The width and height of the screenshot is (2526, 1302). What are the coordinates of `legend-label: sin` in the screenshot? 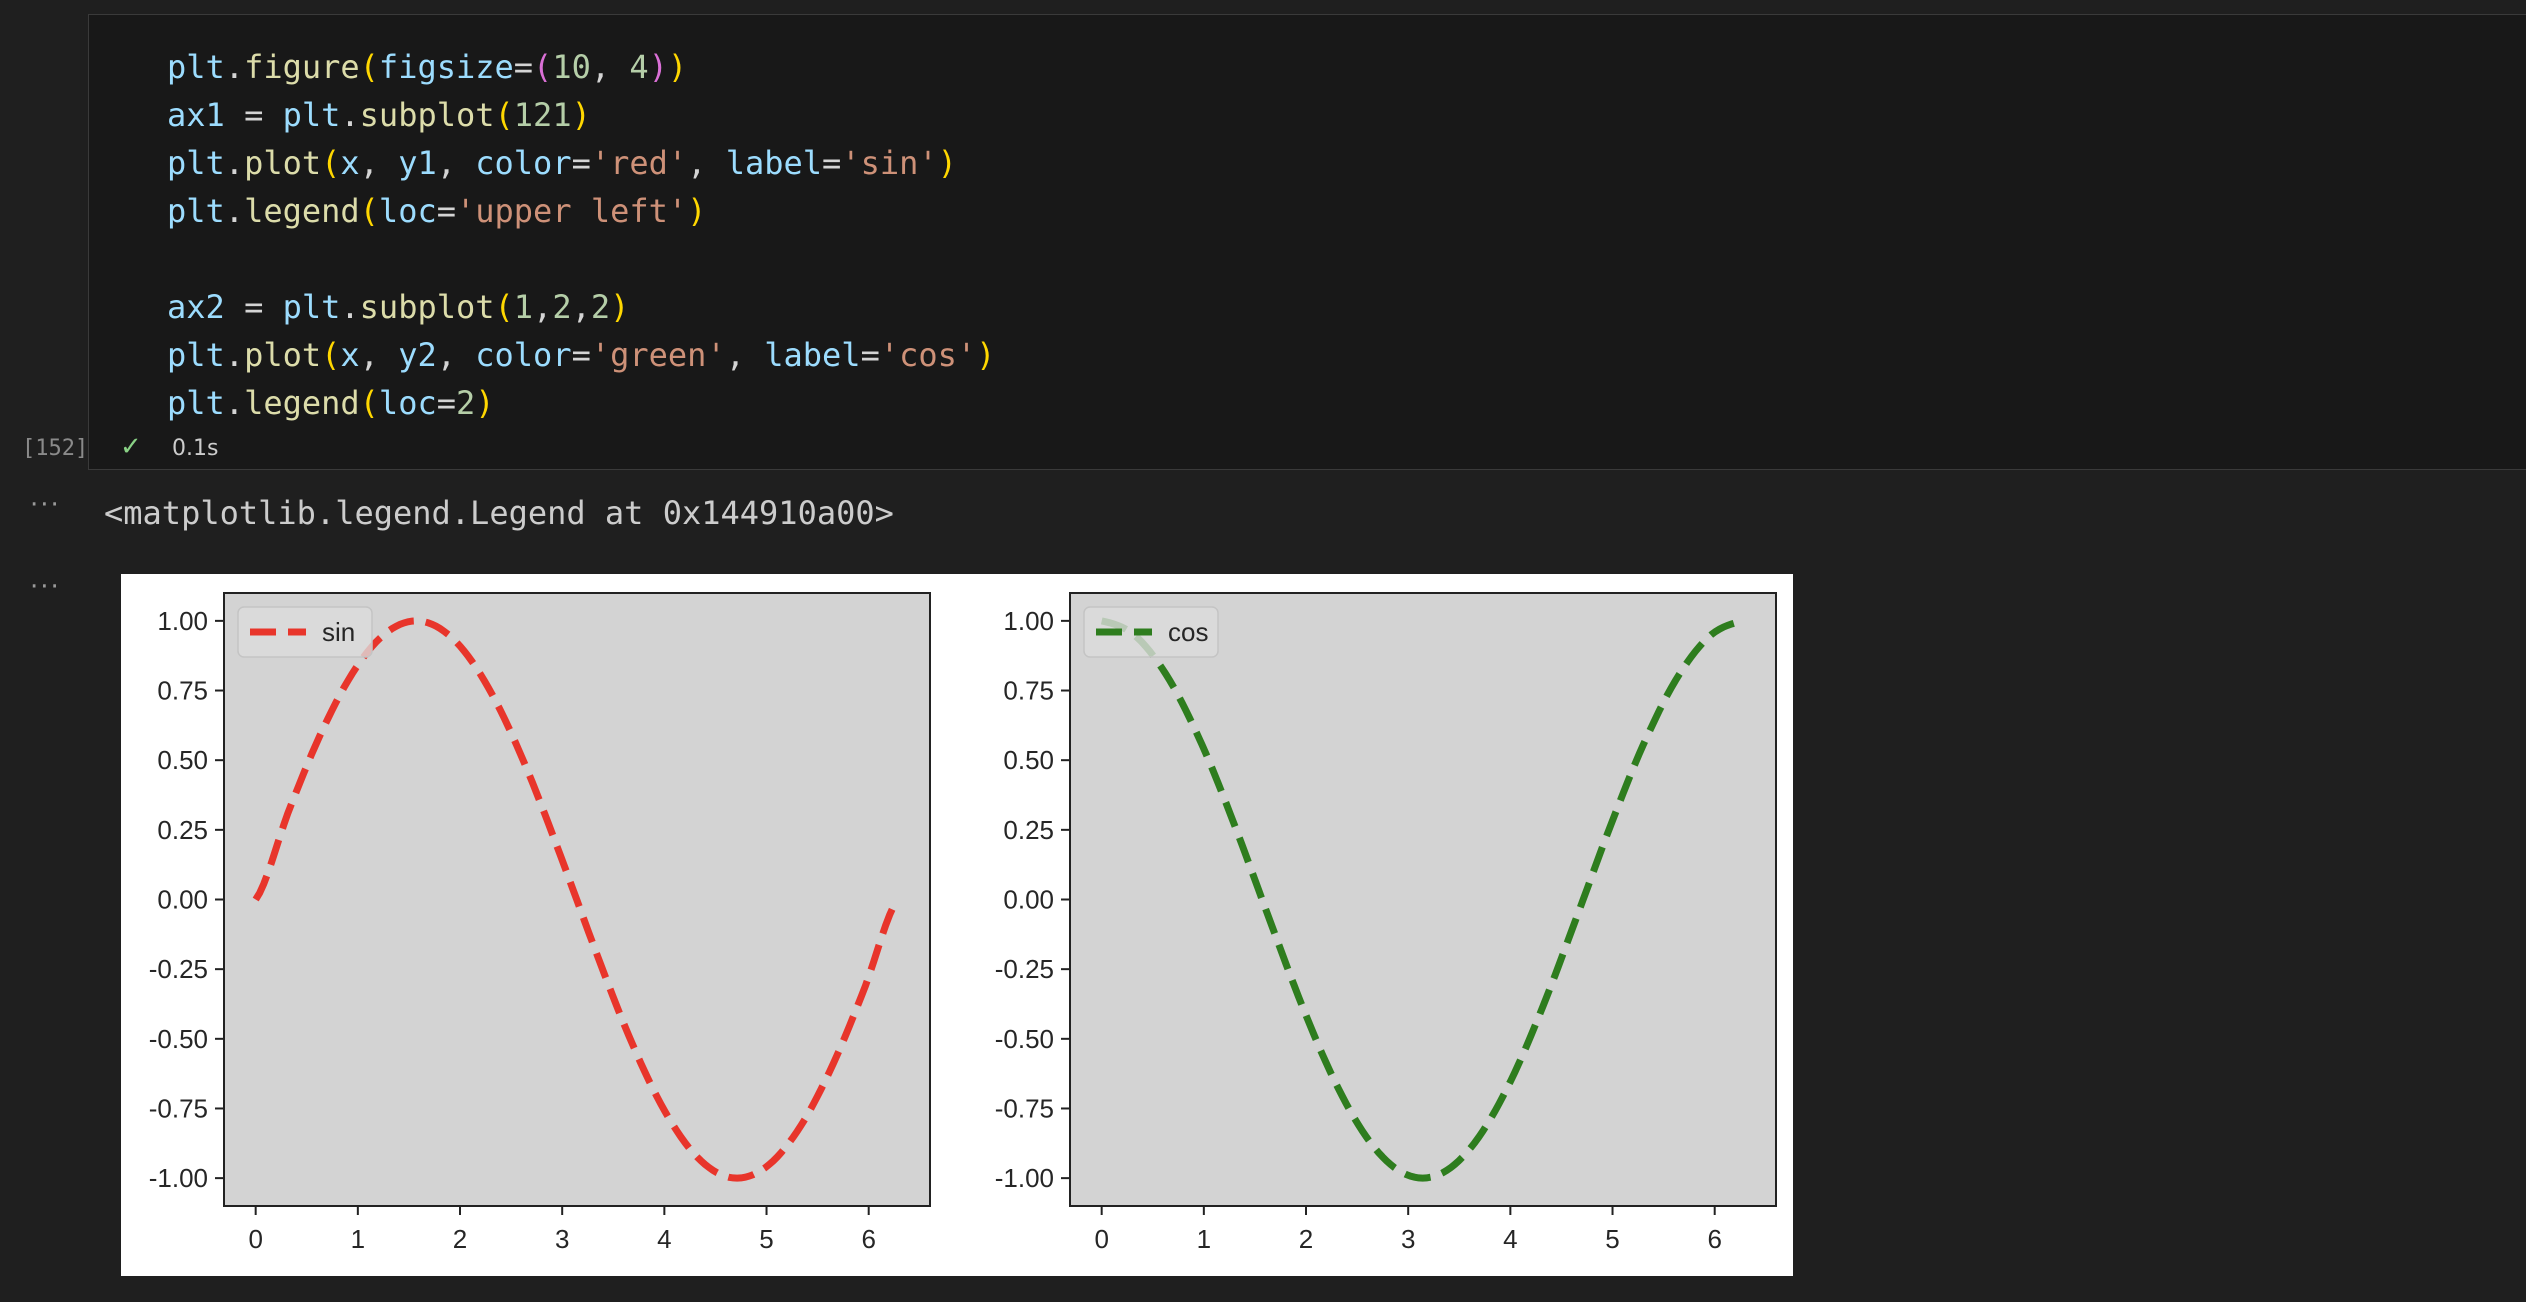 It's located at (338, 632).